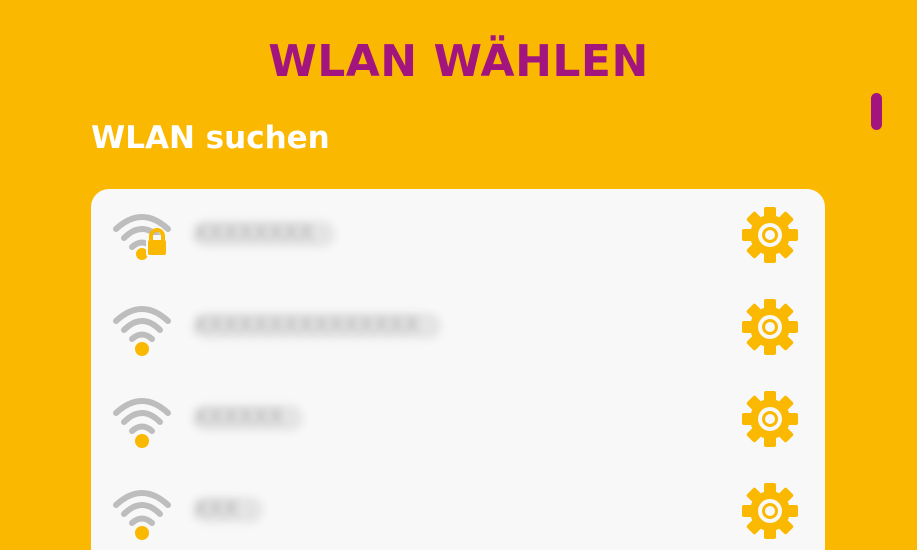 This screenshot has width=917, height=550. What do you see at coordinates (228, 510) in the screenshot?
I see `network-ssid: XXX` at bounding box center [228, 510].